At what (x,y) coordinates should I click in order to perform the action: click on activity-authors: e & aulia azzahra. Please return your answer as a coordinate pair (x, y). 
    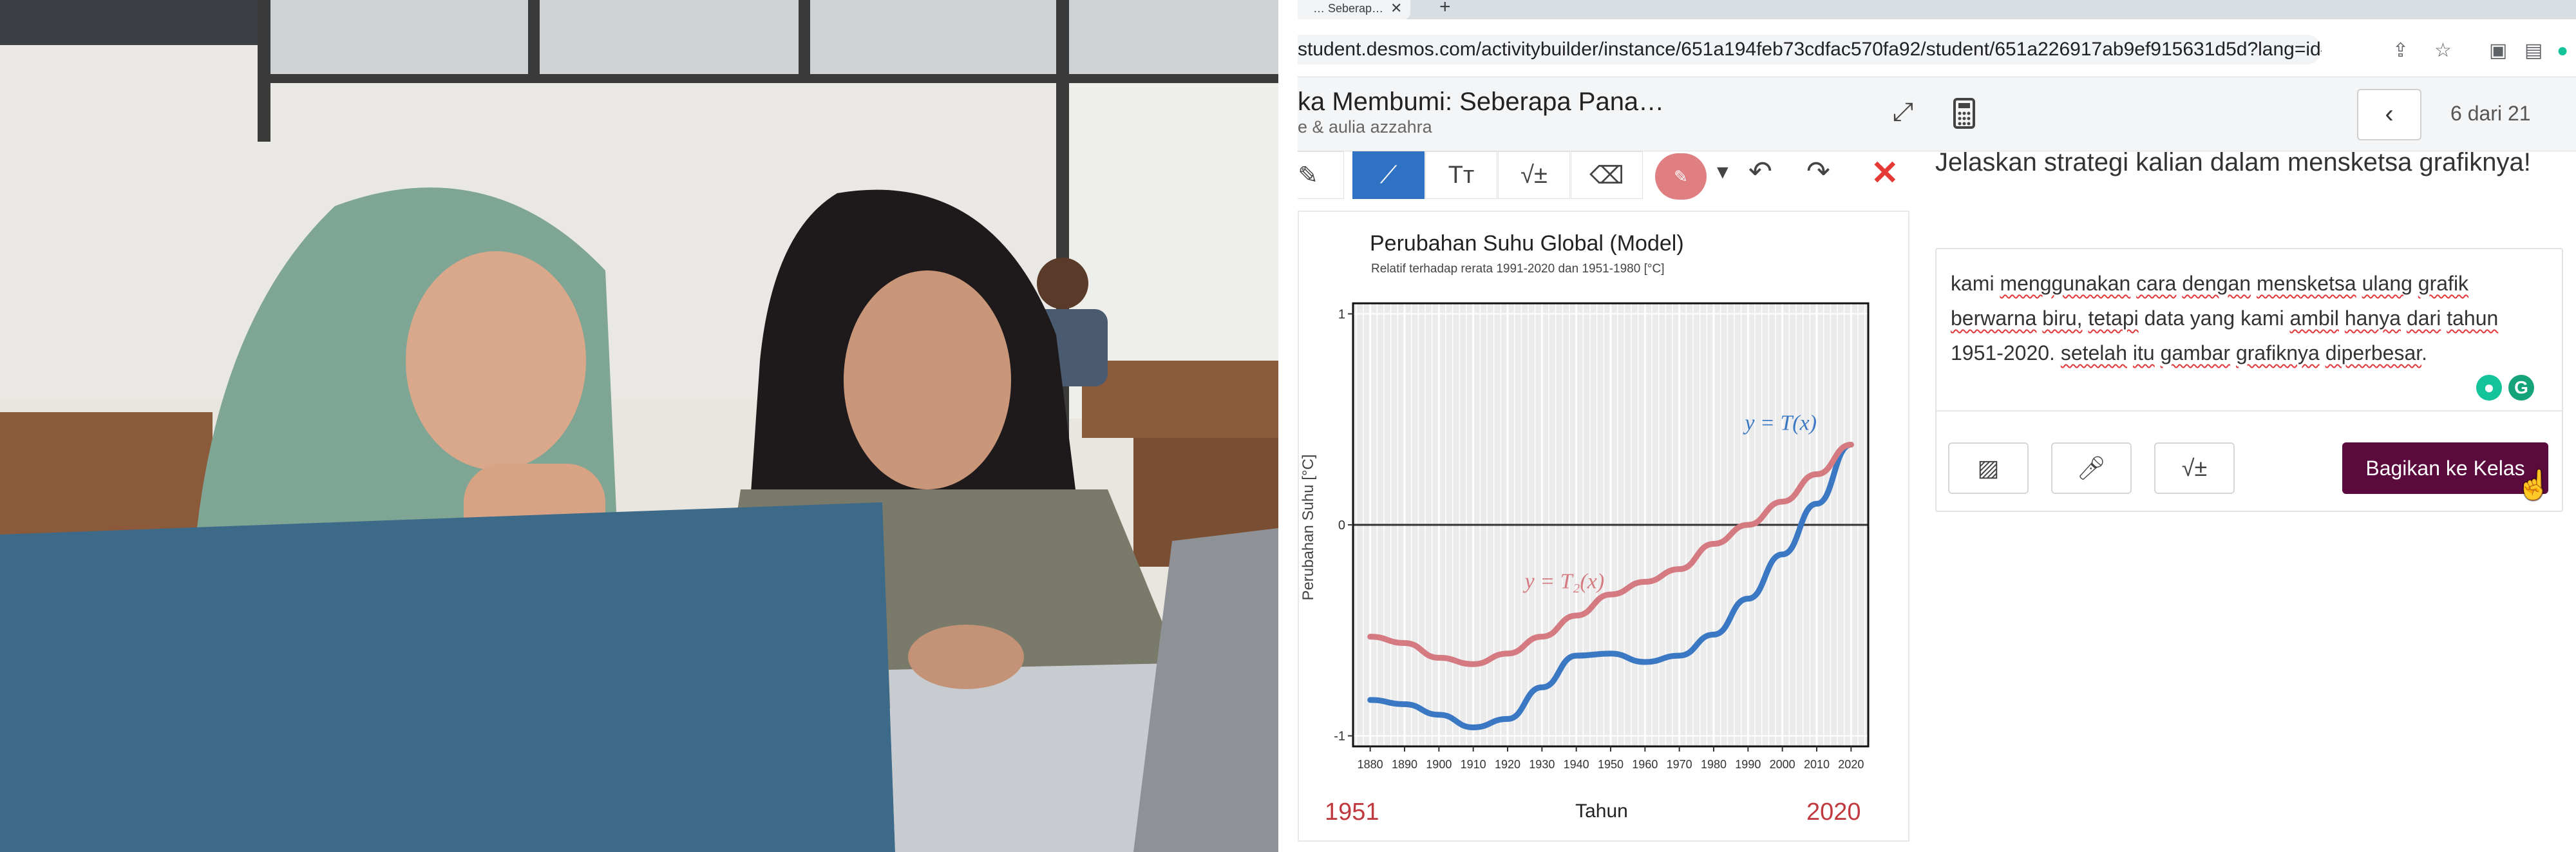
    Looking at the image, I should click on (1365, 127).